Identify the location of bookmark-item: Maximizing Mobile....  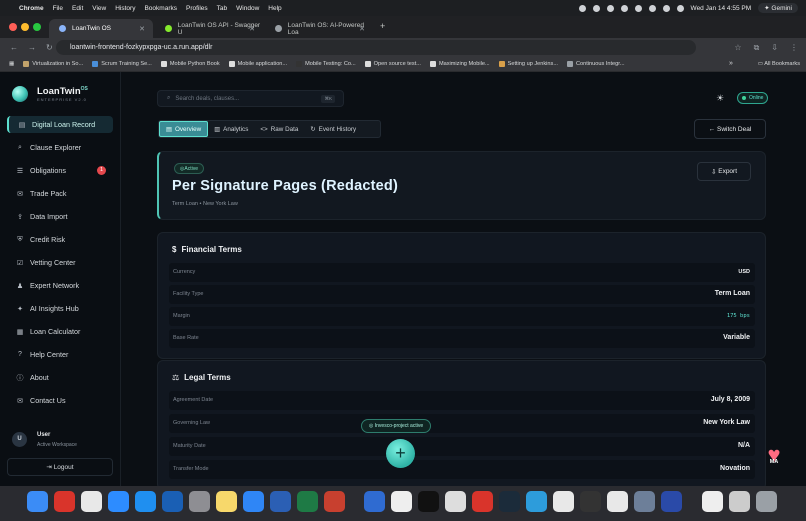
(459, 64).